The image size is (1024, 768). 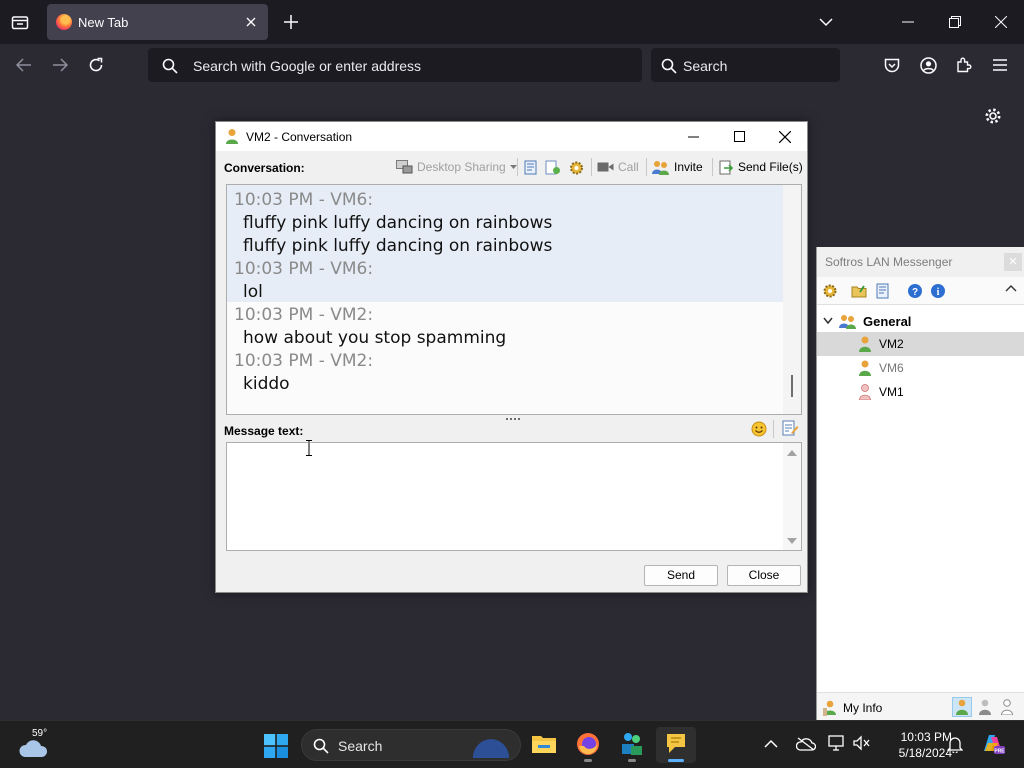 I want to click on my-info-button: My Info, so click(x=852, y=708).